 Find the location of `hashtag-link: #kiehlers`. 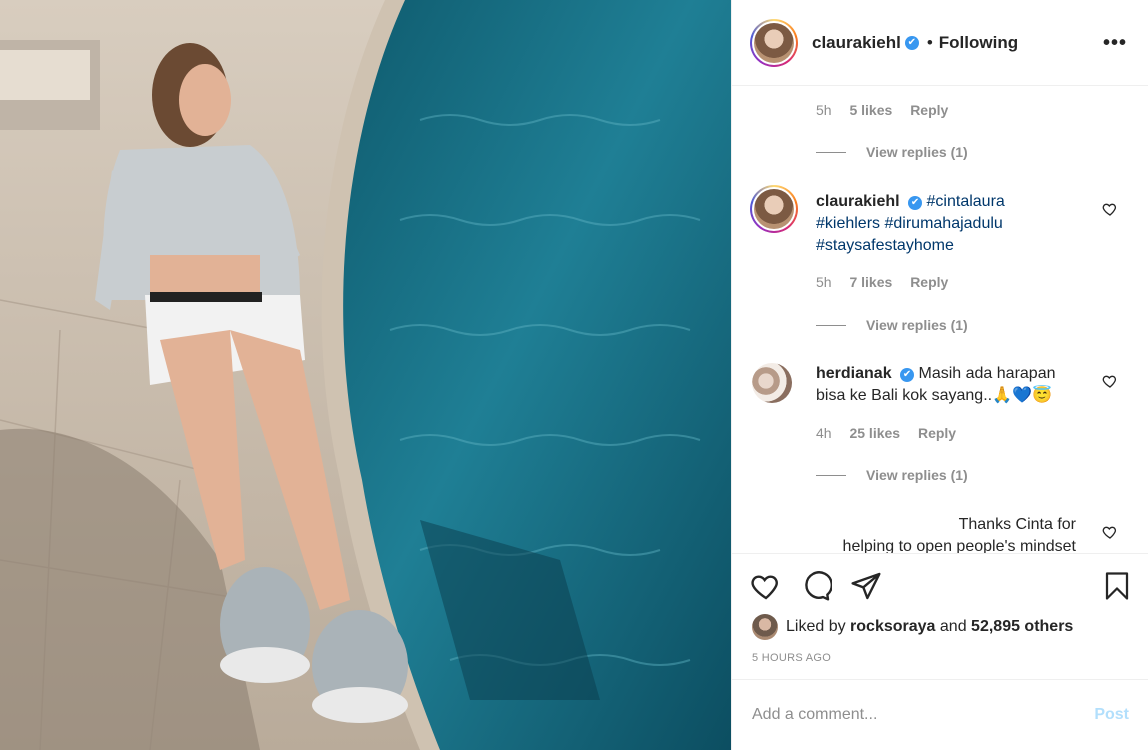

hashtag-link: #kiehlers is located at coordinates (848, 223).